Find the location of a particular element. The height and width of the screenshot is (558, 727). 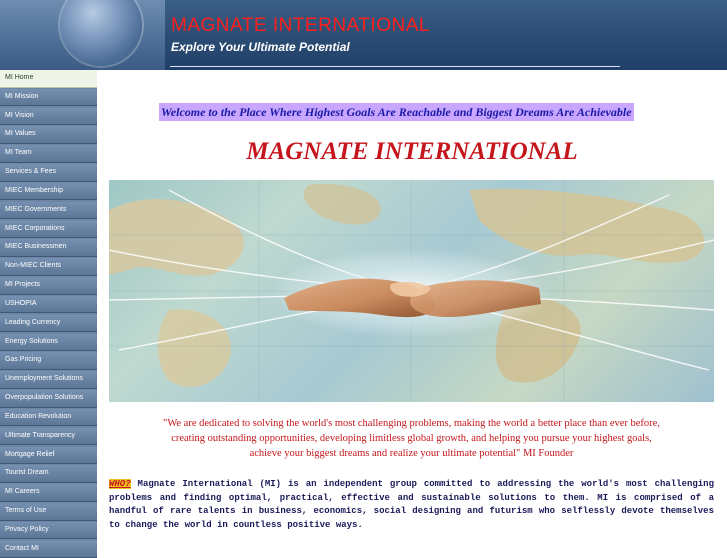

sidebar-item-ushopia: USHOPIA is located at coordinates (48, 304).